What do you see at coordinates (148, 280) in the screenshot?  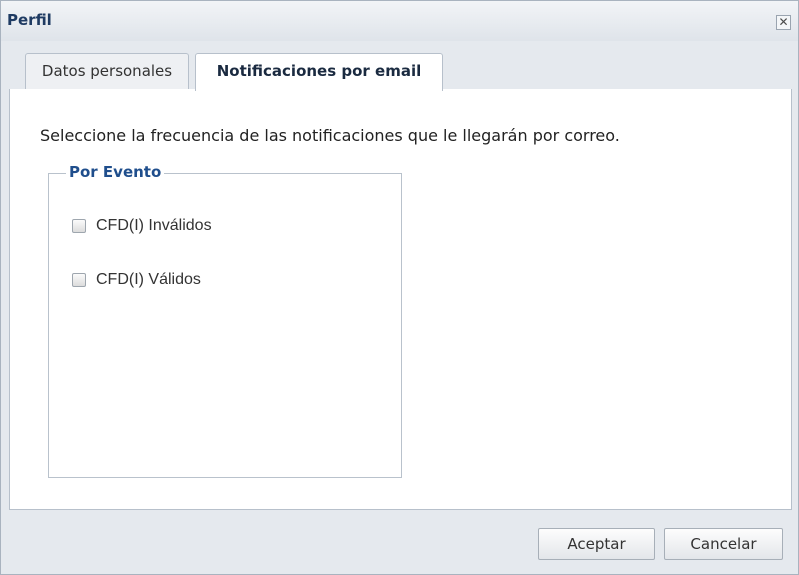 I see `option-validos-label: CFD(I) Válidos` at bounding box center [148, 280].